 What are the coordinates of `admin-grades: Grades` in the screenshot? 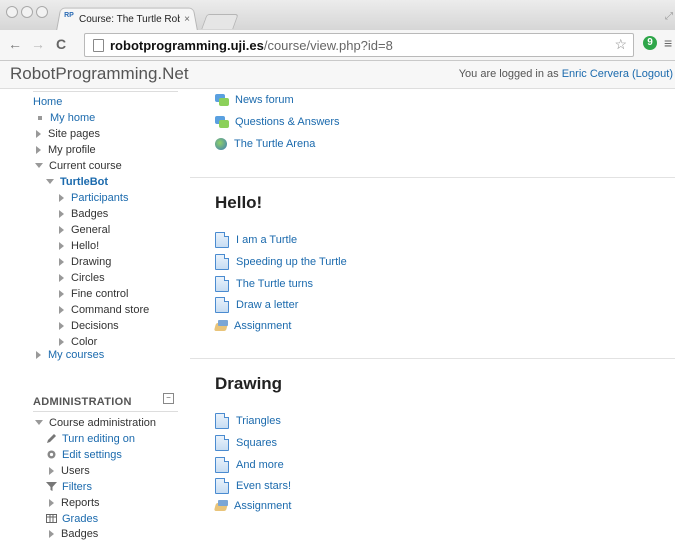 It's located at (72, 519).